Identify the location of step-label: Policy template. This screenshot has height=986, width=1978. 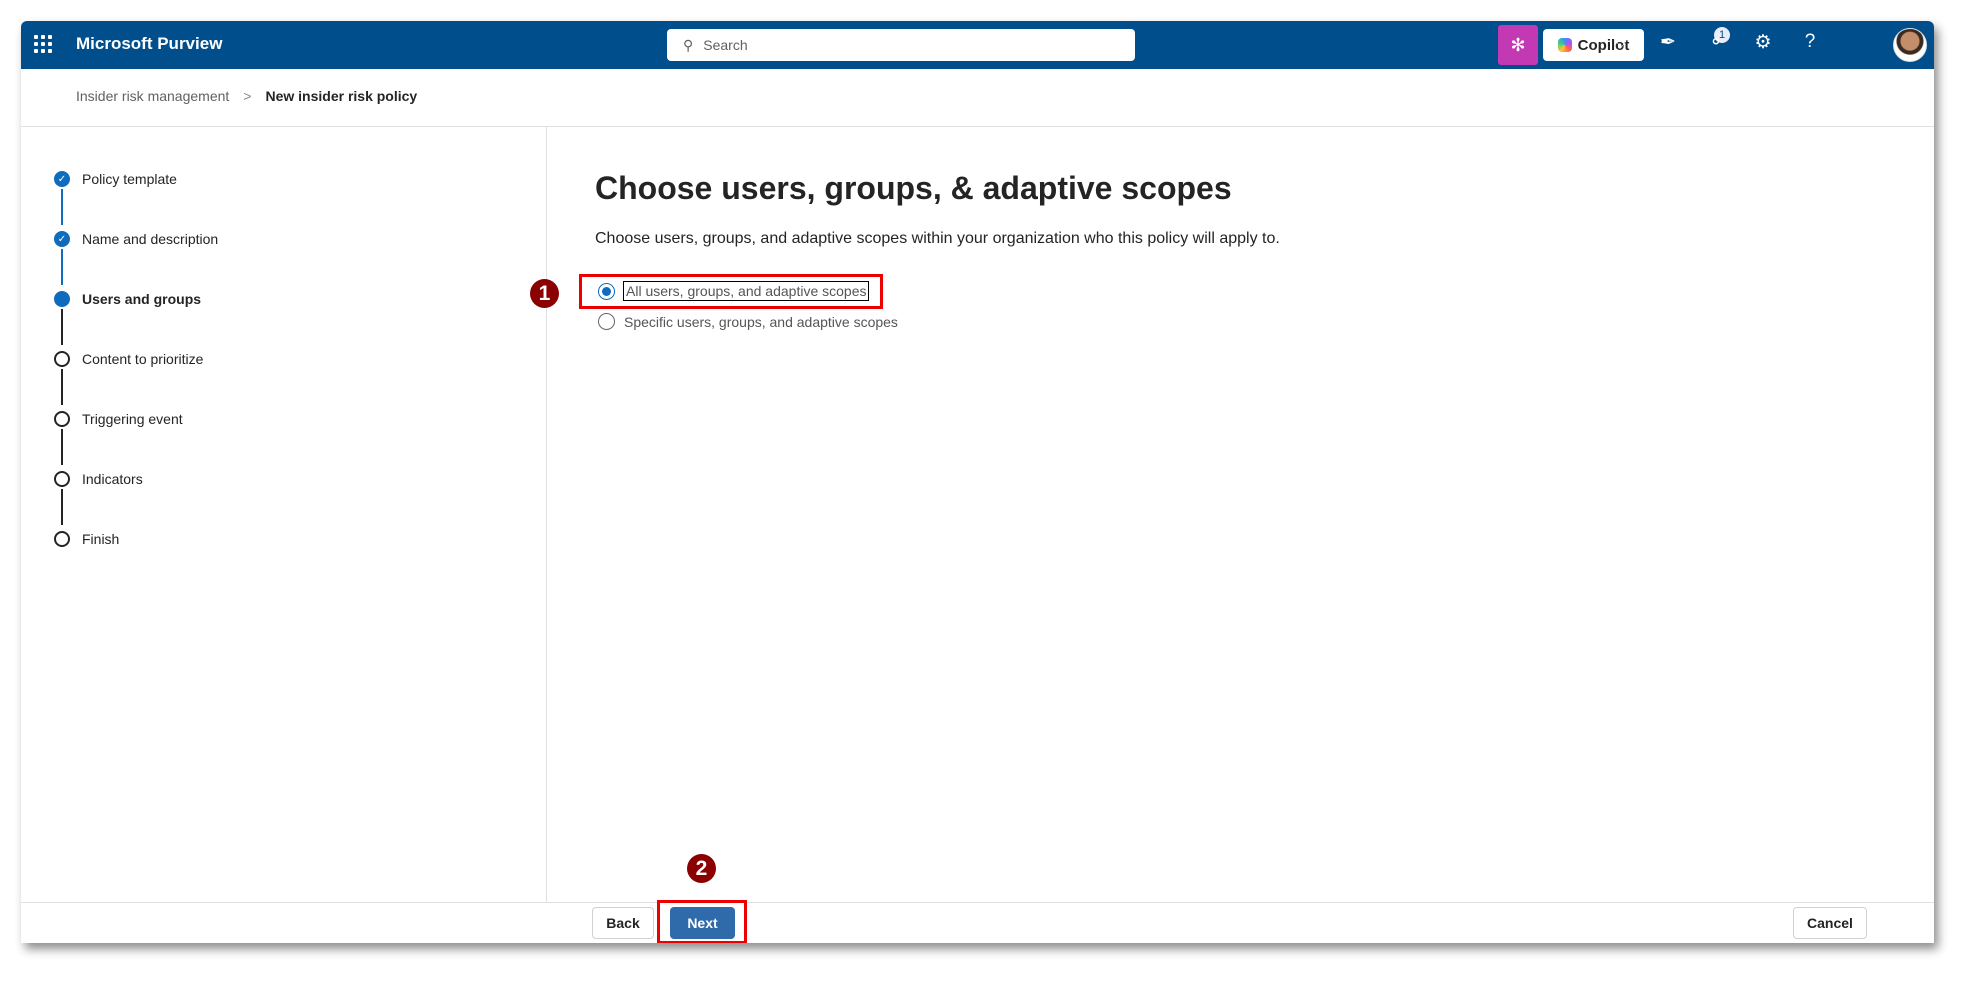
(129, 179).